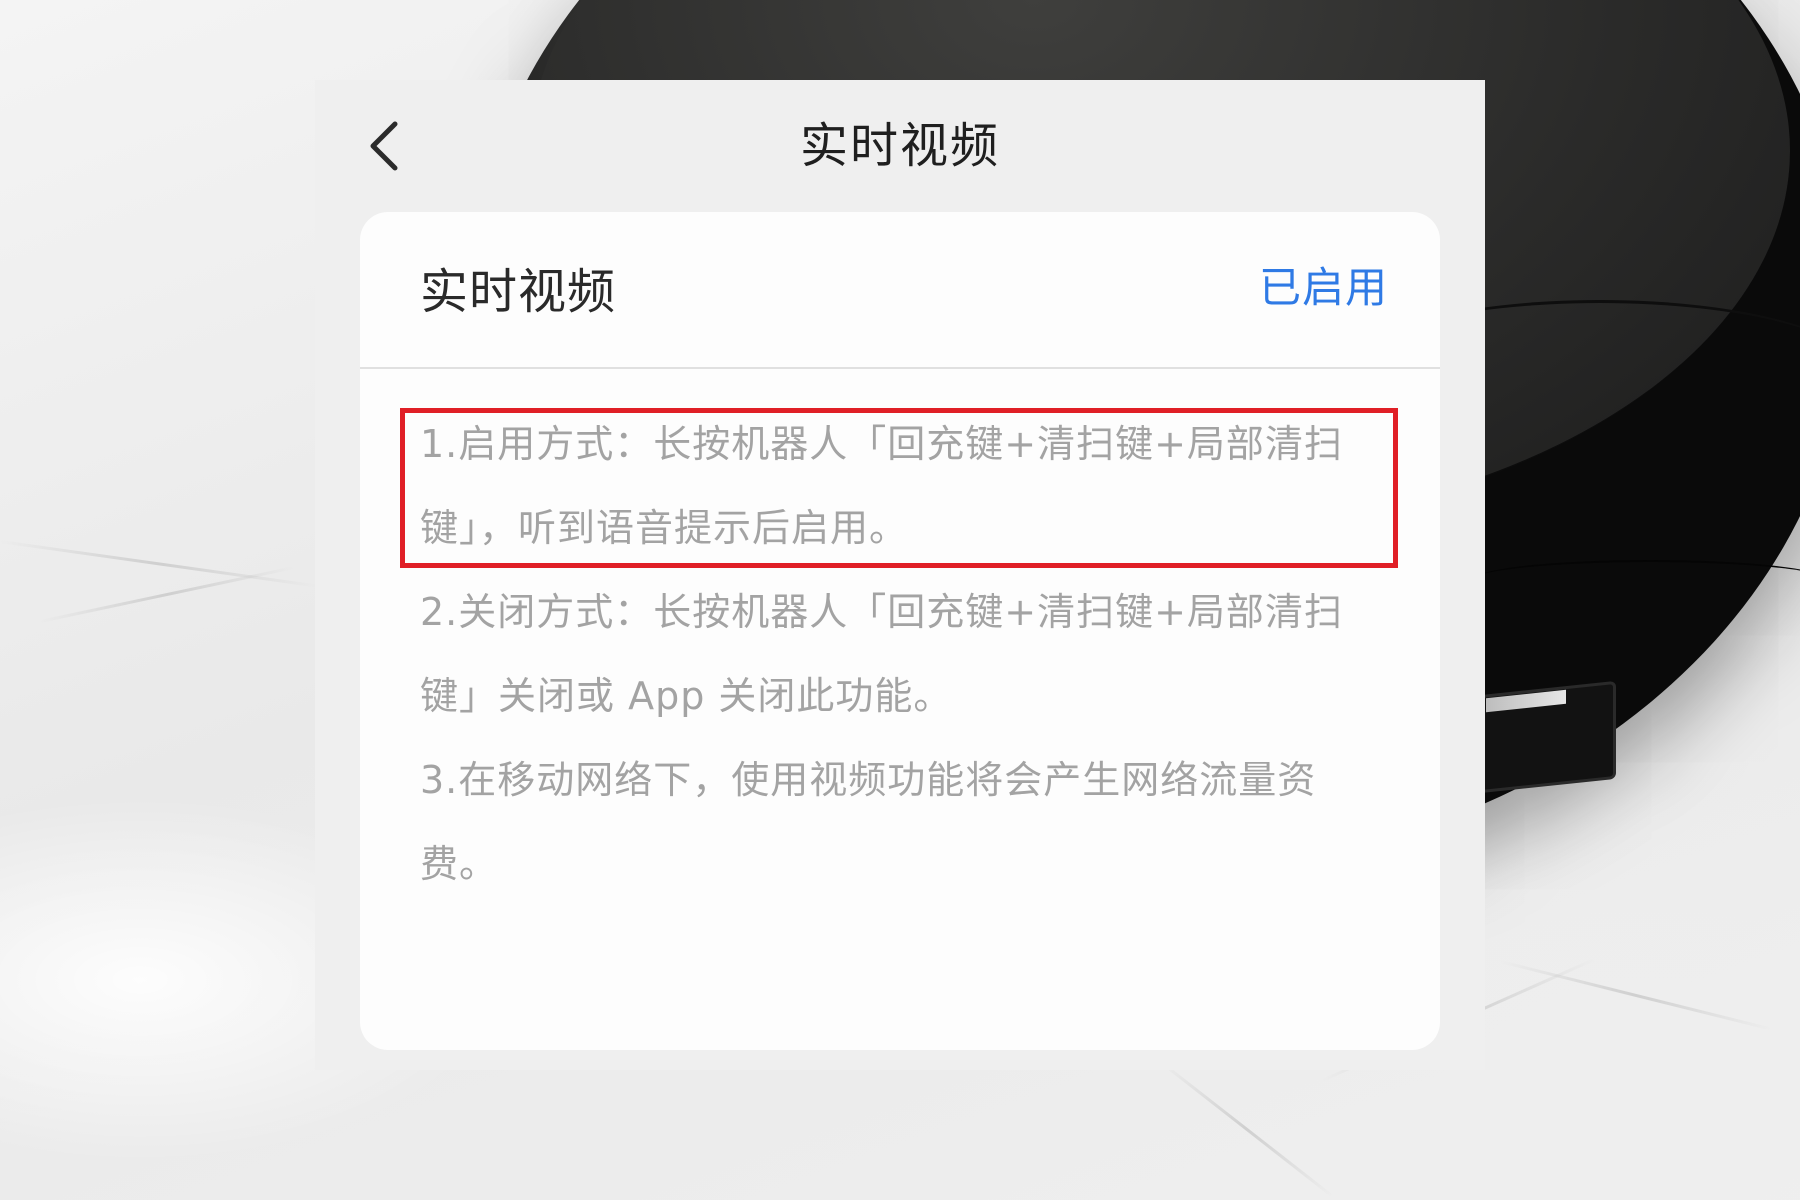 This screenshot has width=1800, height=1200. Describe the element at coordinates (518, 292) in the screenshot. I see `setting-label: 实时视频` at that location.